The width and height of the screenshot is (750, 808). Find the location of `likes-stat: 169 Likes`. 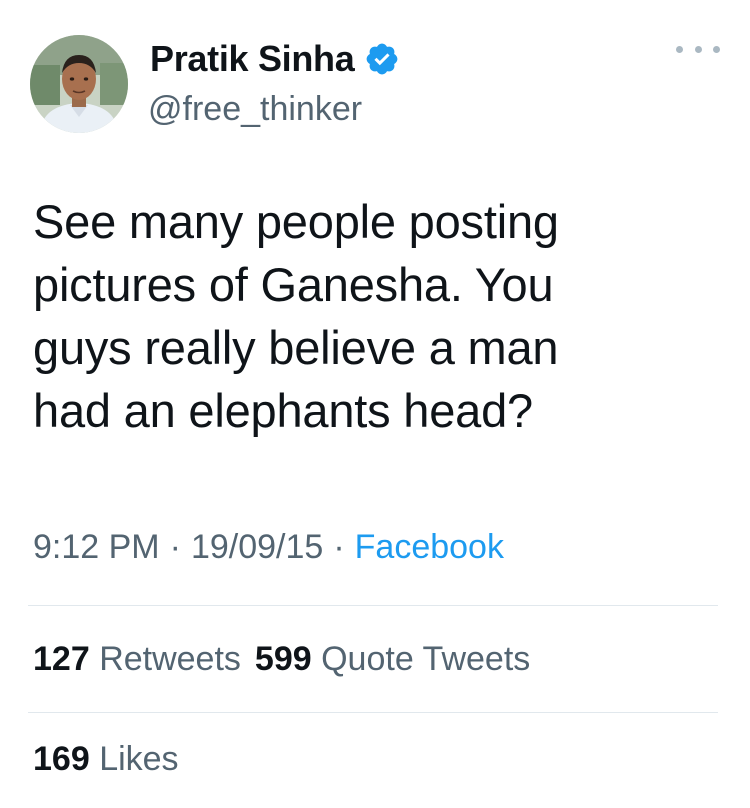

likes-stat: 169 Likes is located at coordinates (106, 759).